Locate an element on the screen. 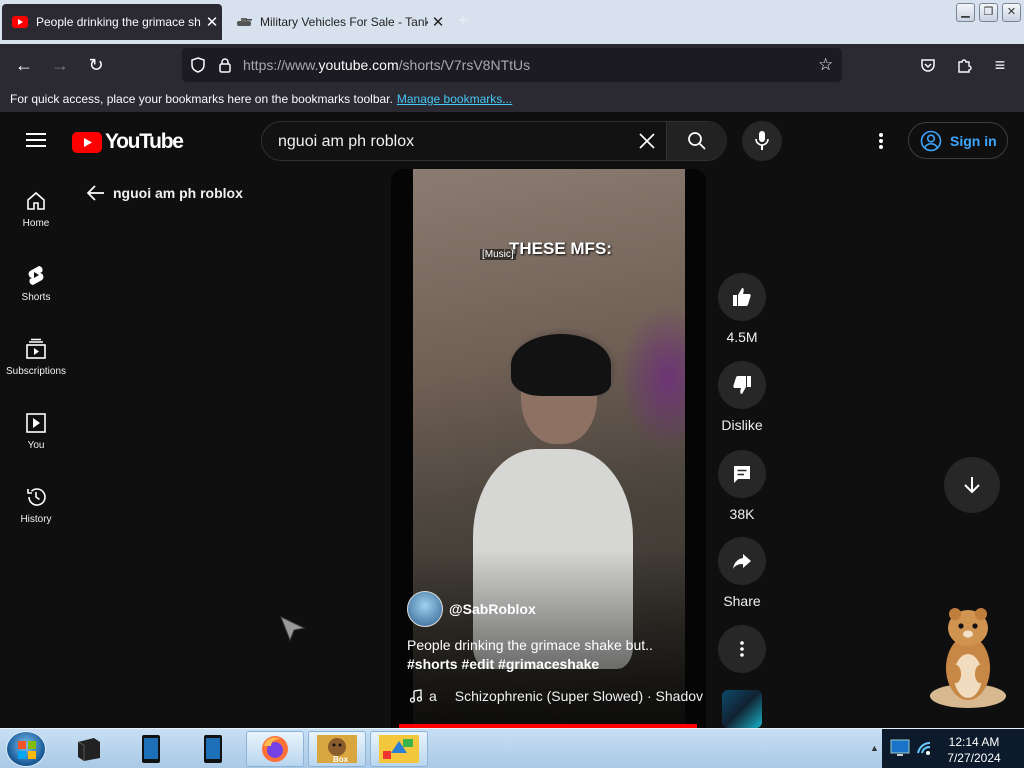  like-action: 4.5M is located at coordinates (742, 309).